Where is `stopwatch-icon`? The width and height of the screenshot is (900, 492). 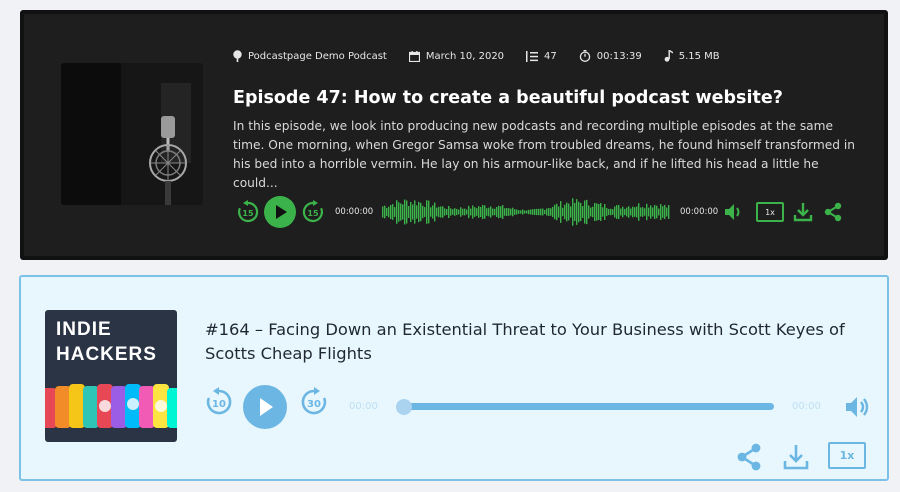
stopwatch-icon is located at coordinates (585, 56).